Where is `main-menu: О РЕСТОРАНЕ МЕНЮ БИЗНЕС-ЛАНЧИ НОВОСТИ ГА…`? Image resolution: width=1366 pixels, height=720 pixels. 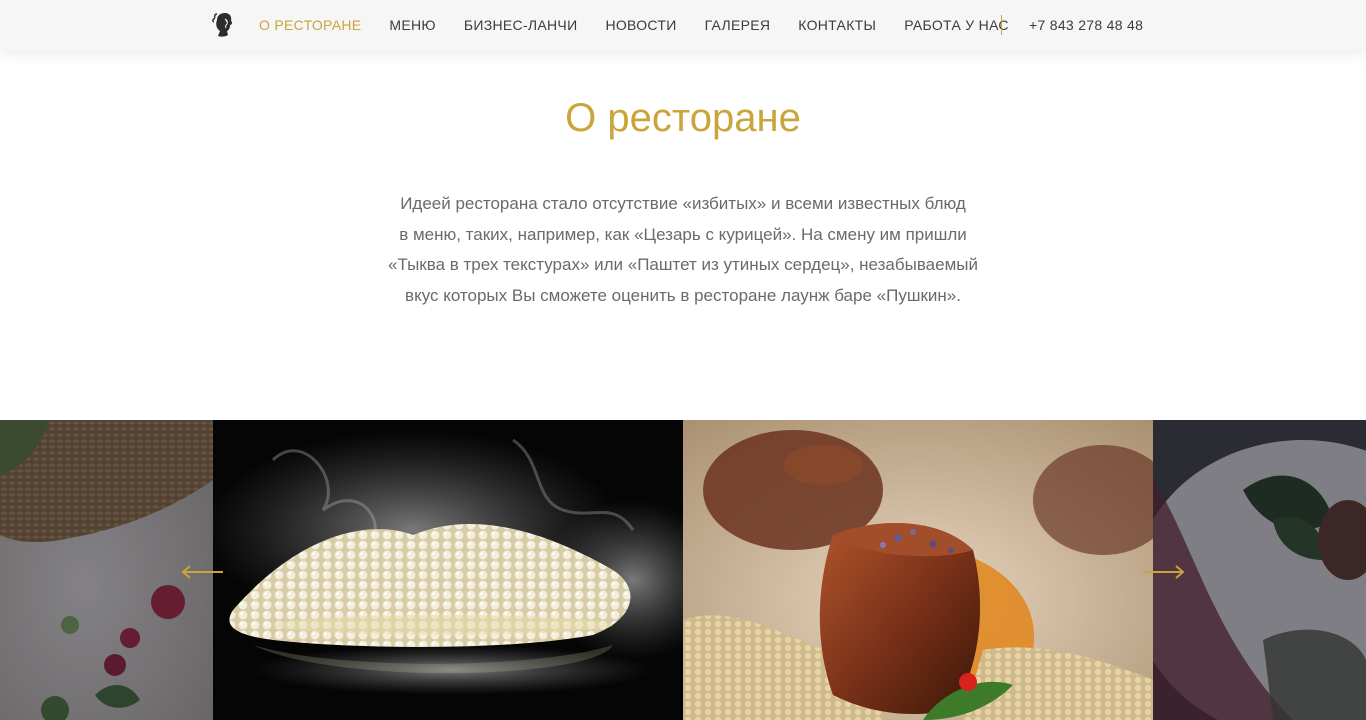
main-menu: О РЕСТОРАНЕ МЕНЮ БИЗНЕС-ЛАНЧИ НОВОСТИ ГА… is located at coordinates (648, 25).